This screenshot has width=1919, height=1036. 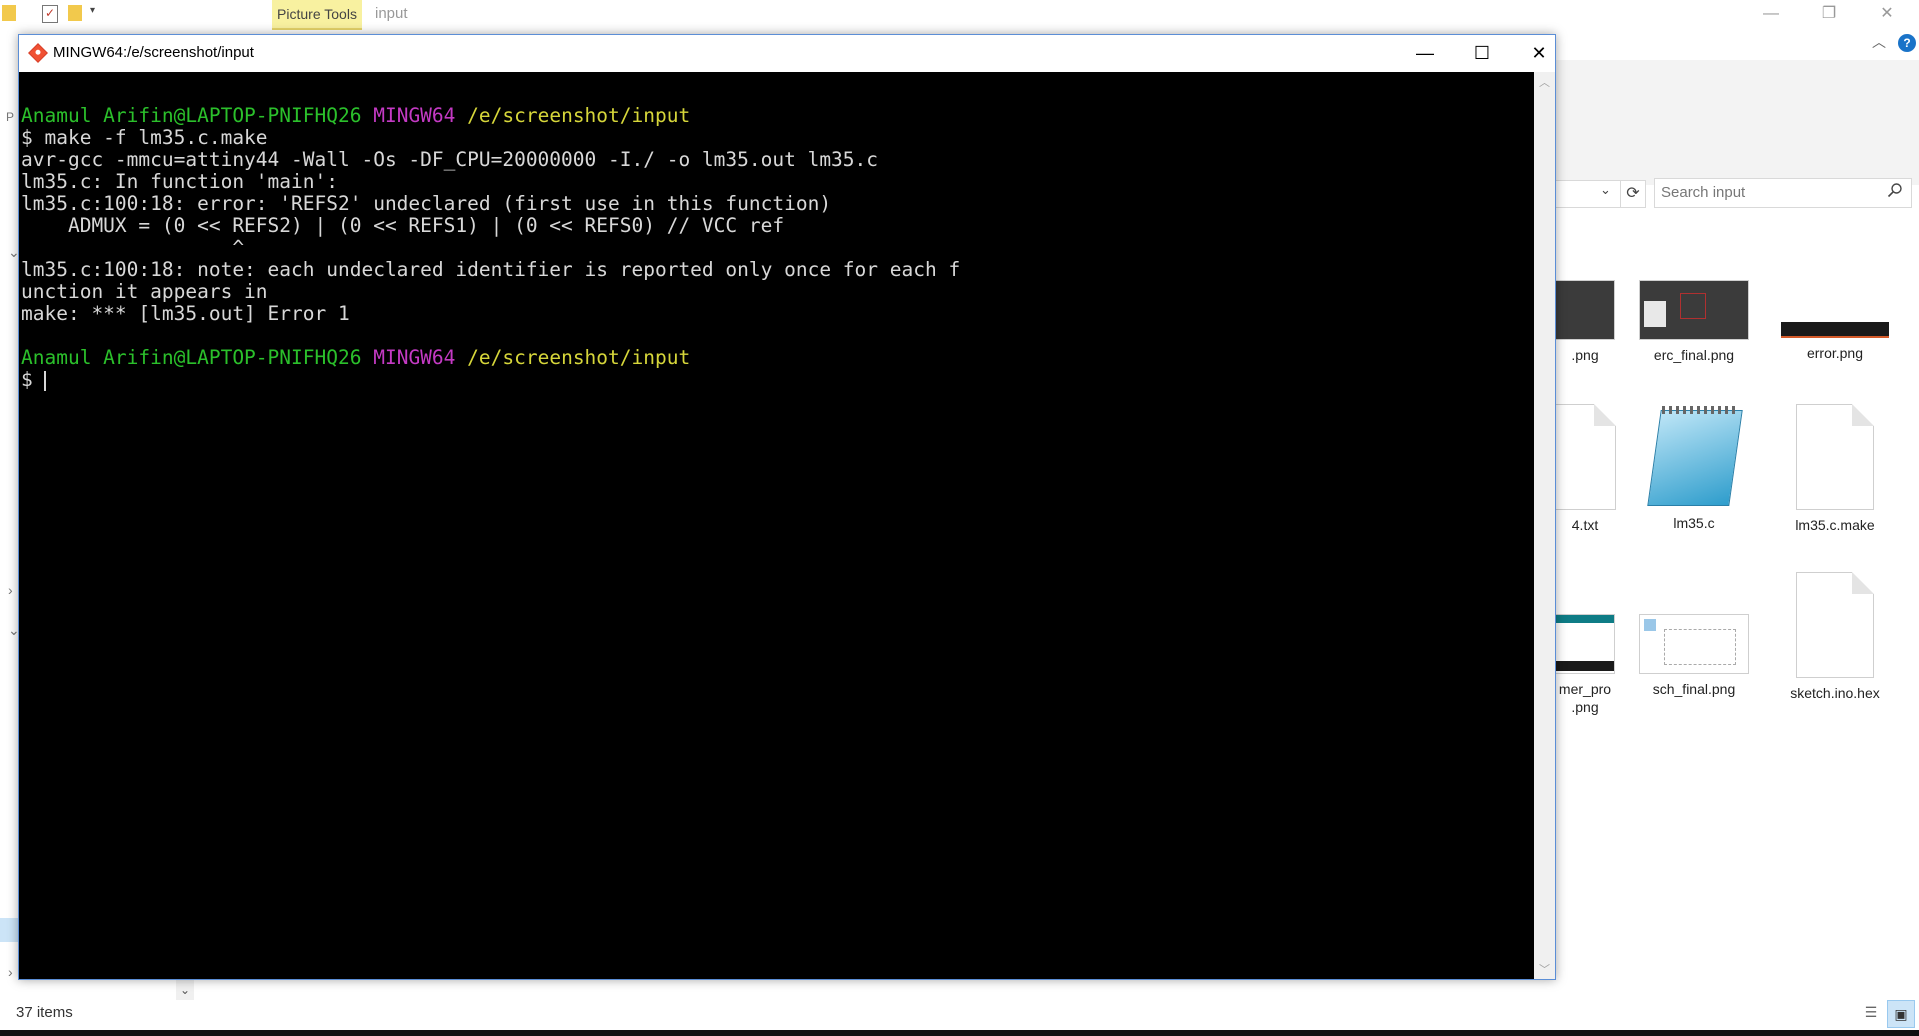 I want to click on minimize-button: —, so click(x=1425, y=53).